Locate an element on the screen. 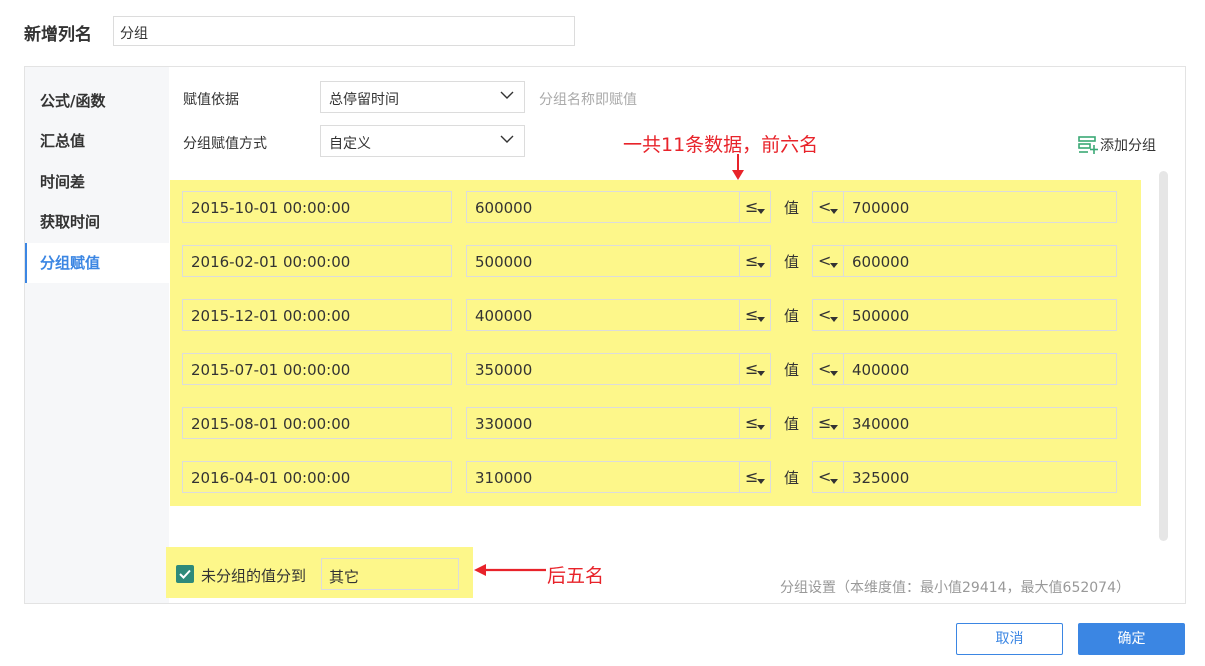  group-name-input: 2015-12-01 00:00:00 is located at coordinates (317, 315).